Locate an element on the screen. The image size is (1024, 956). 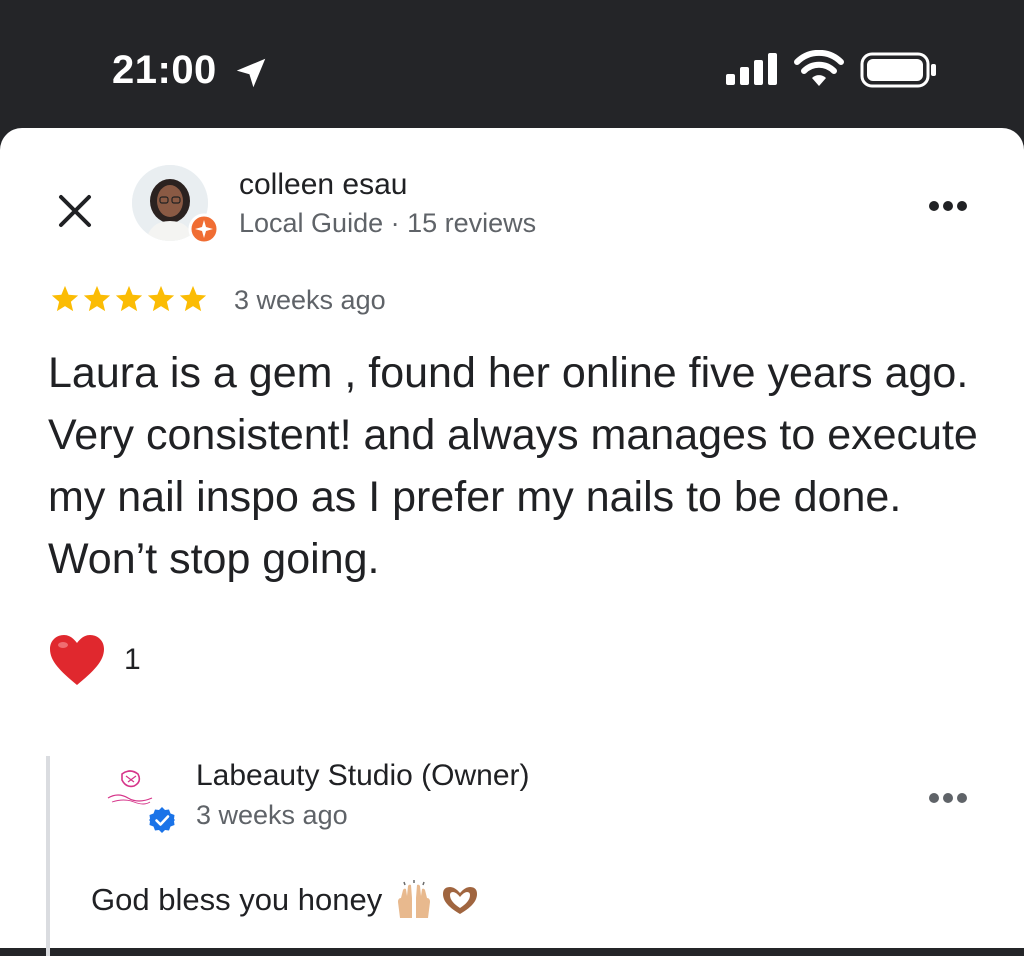
local-guide-badge-icon is located at coordinates (204, 229).